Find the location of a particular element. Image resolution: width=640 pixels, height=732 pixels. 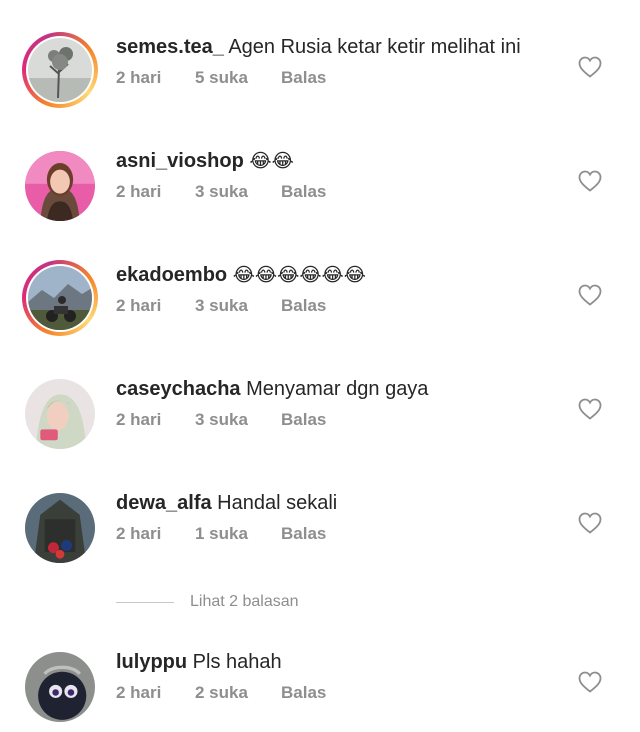

comment-text: Handal sekali is located at coordinates (277, 503).